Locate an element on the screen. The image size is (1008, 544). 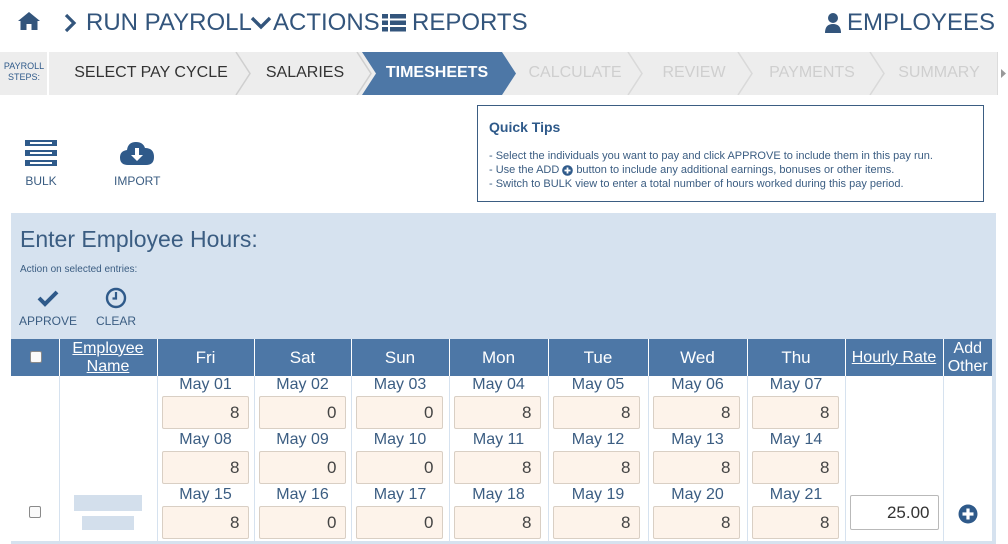
home-icon is located at coordinates (29, 21).